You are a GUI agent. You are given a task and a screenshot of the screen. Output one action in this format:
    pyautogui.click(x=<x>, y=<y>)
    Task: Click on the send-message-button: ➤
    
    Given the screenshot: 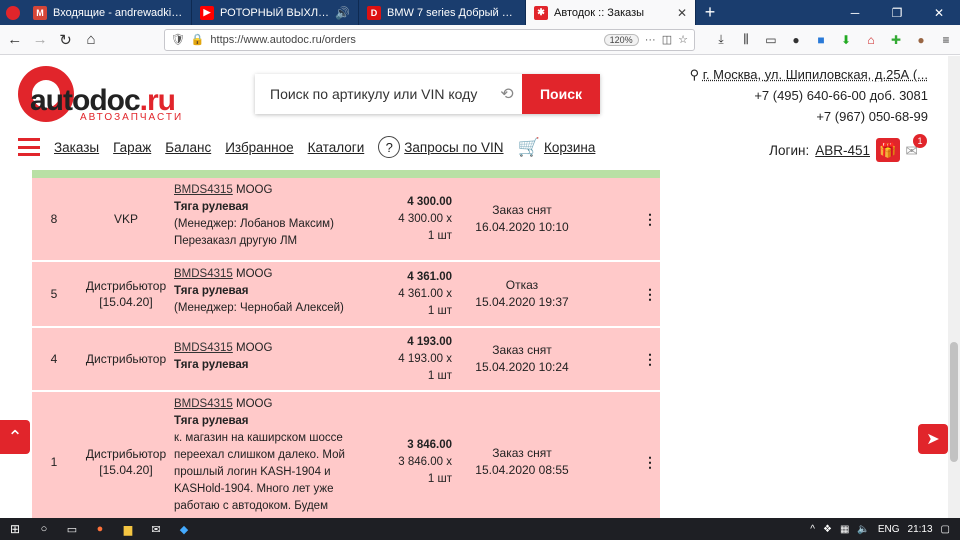 What is the action you would take?
    pyautogui.click(x=933, y=439)
    